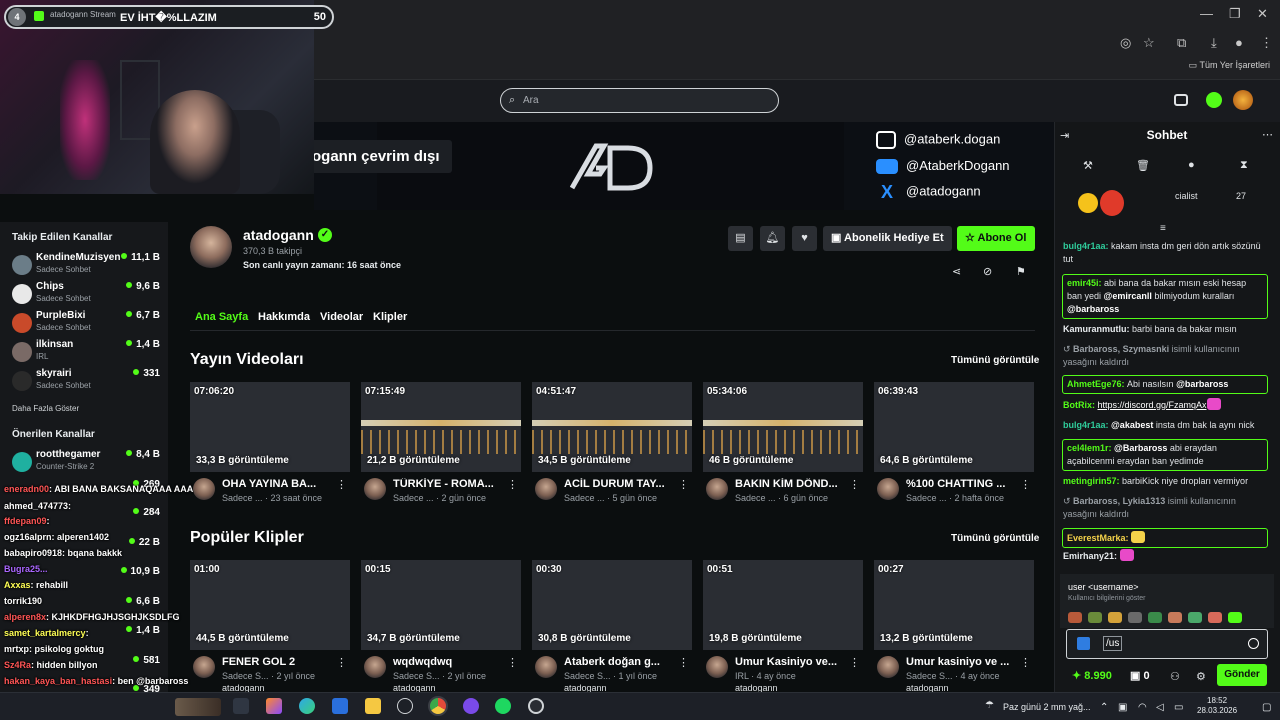 The image size is (1280, 720). What do you see at coordinates (954, 605) in the screenshot?
I see `clip-thumbnail: 00:27 13,2 B görüntüleme` at bounding box center [954, 605].